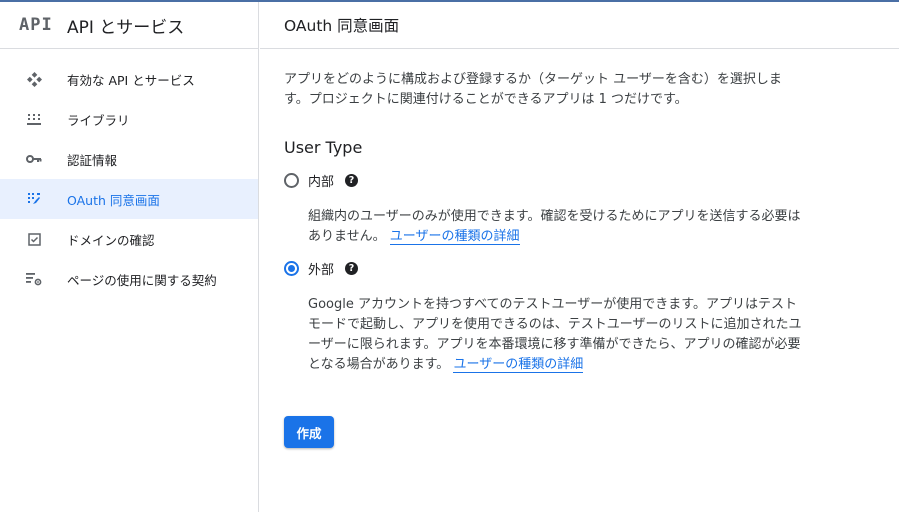  What do you see at coordinates (591, 268) in the screenshot?
I see `external-option: 外部 ?` at bounding box center [591, 268].